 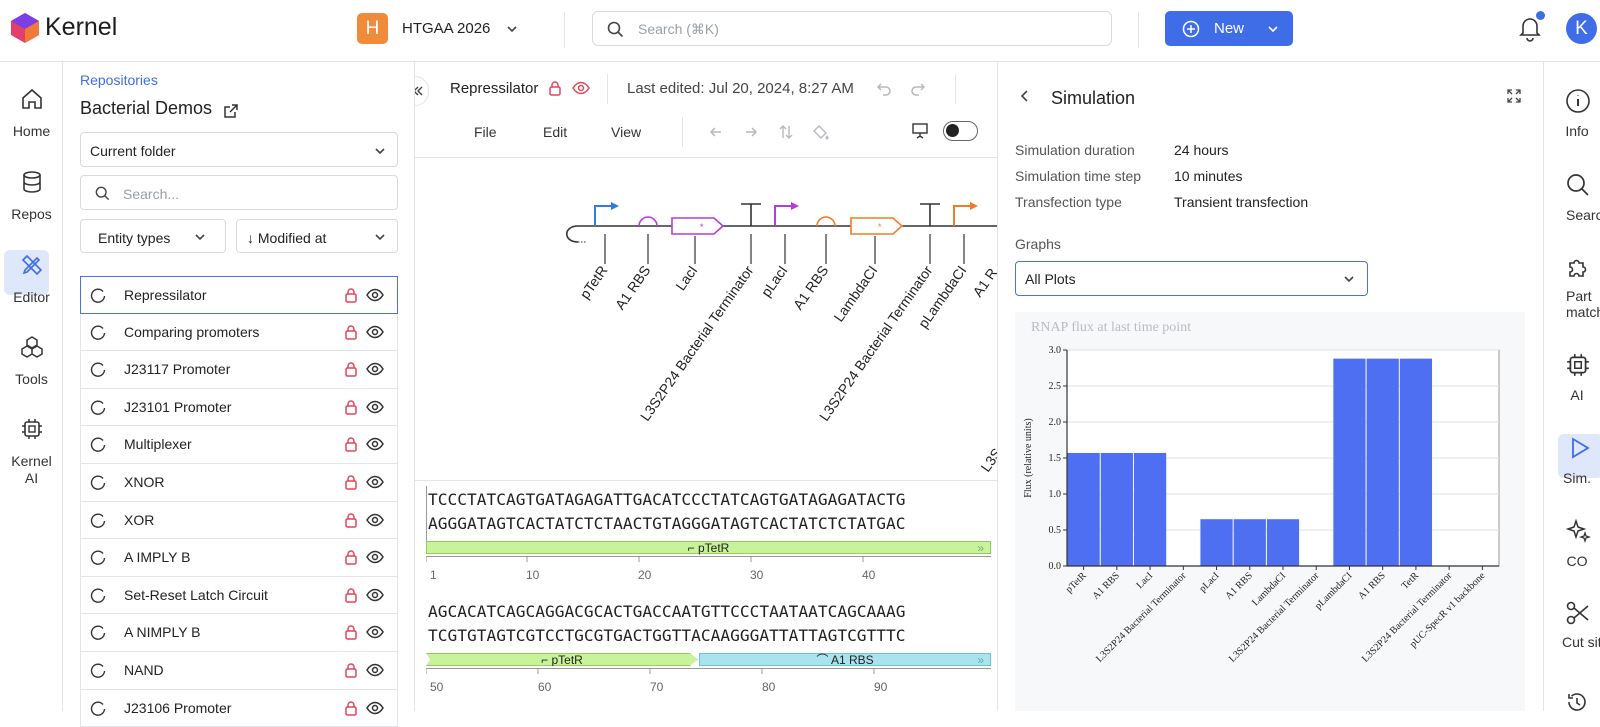 I want to click on rnav-simulation: Sim., so click(x=1572, y=461).